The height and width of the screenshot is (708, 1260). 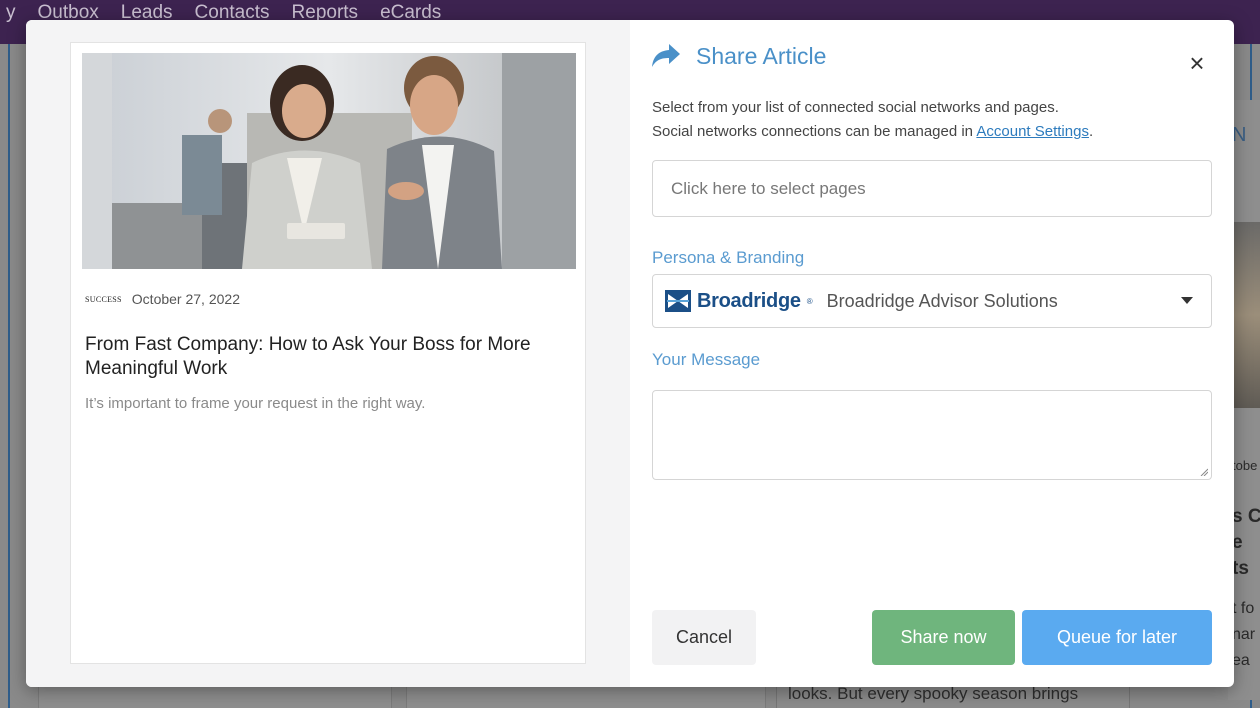 I want to click on broadridge-logo-icon: Broadridge ®, so click(x=739, y=301).